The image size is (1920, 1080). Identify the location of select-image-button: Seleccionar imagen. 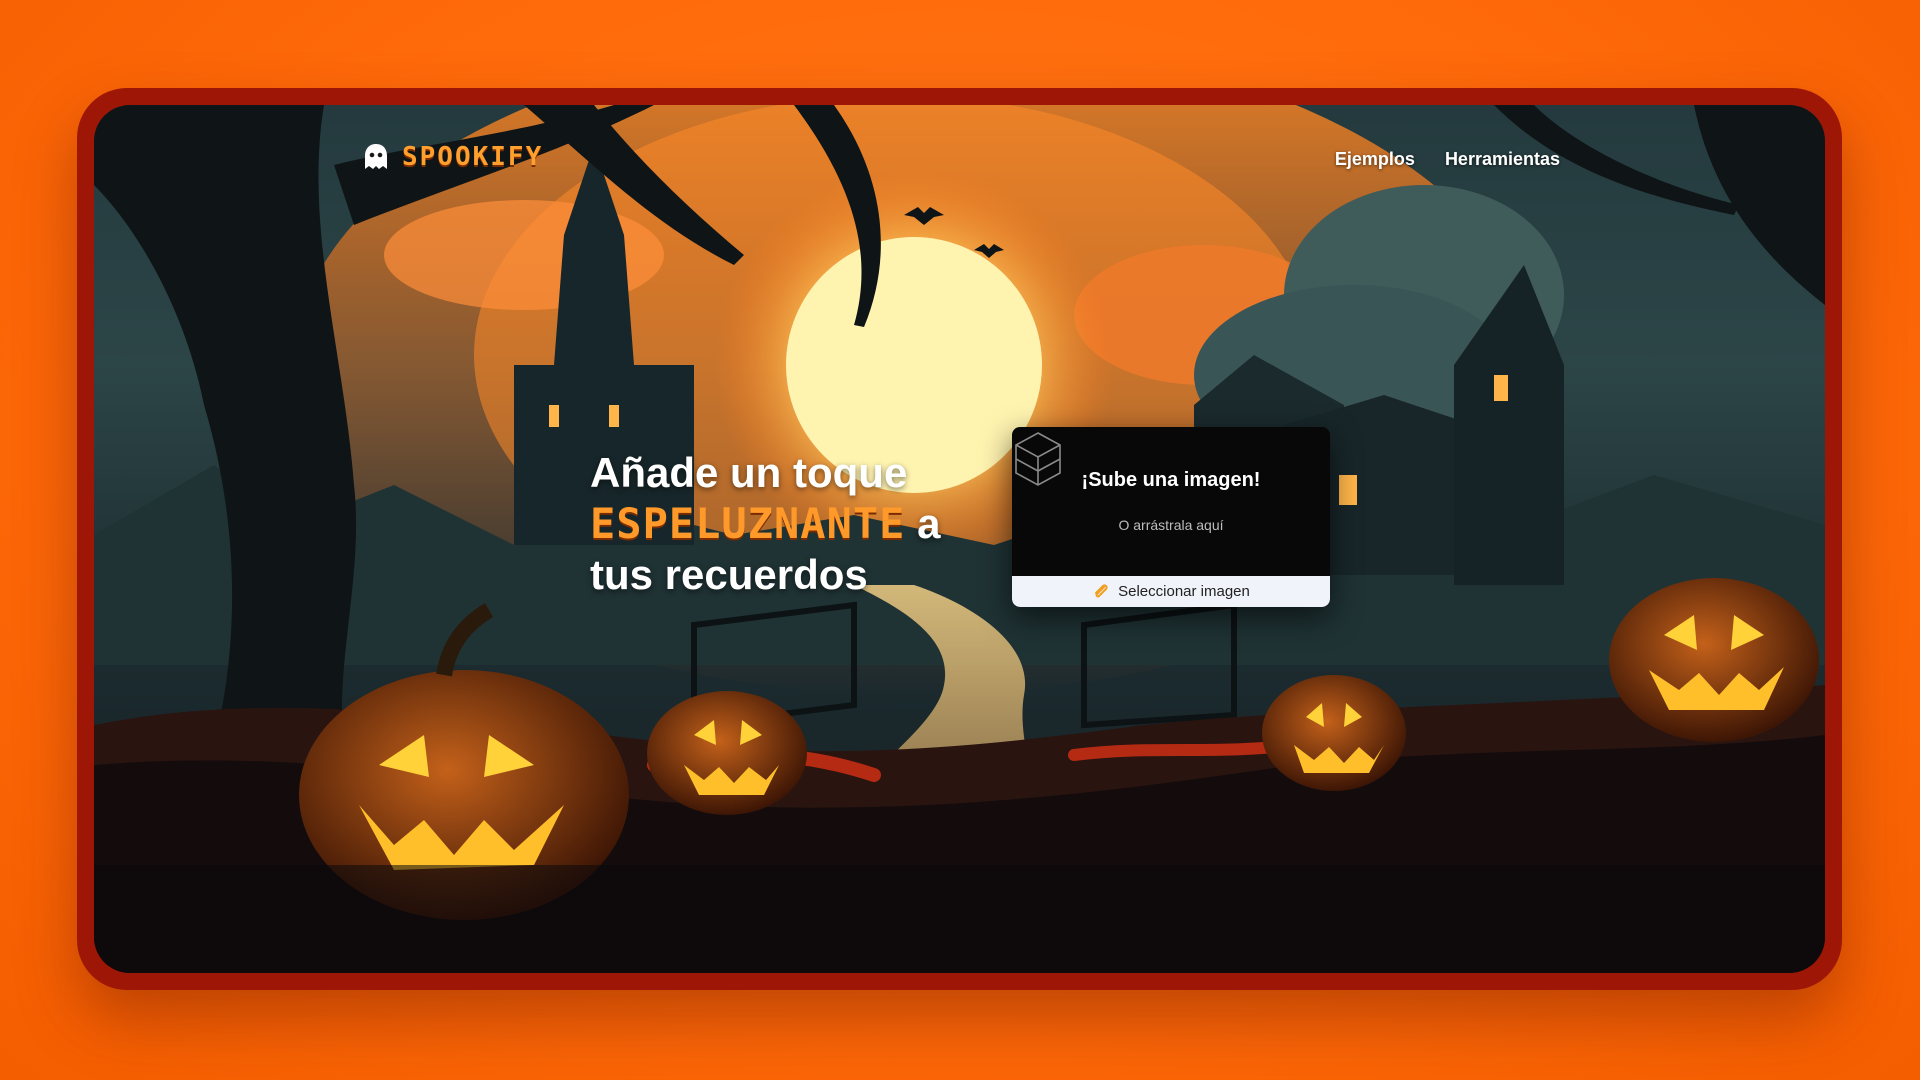
(1171, 591).